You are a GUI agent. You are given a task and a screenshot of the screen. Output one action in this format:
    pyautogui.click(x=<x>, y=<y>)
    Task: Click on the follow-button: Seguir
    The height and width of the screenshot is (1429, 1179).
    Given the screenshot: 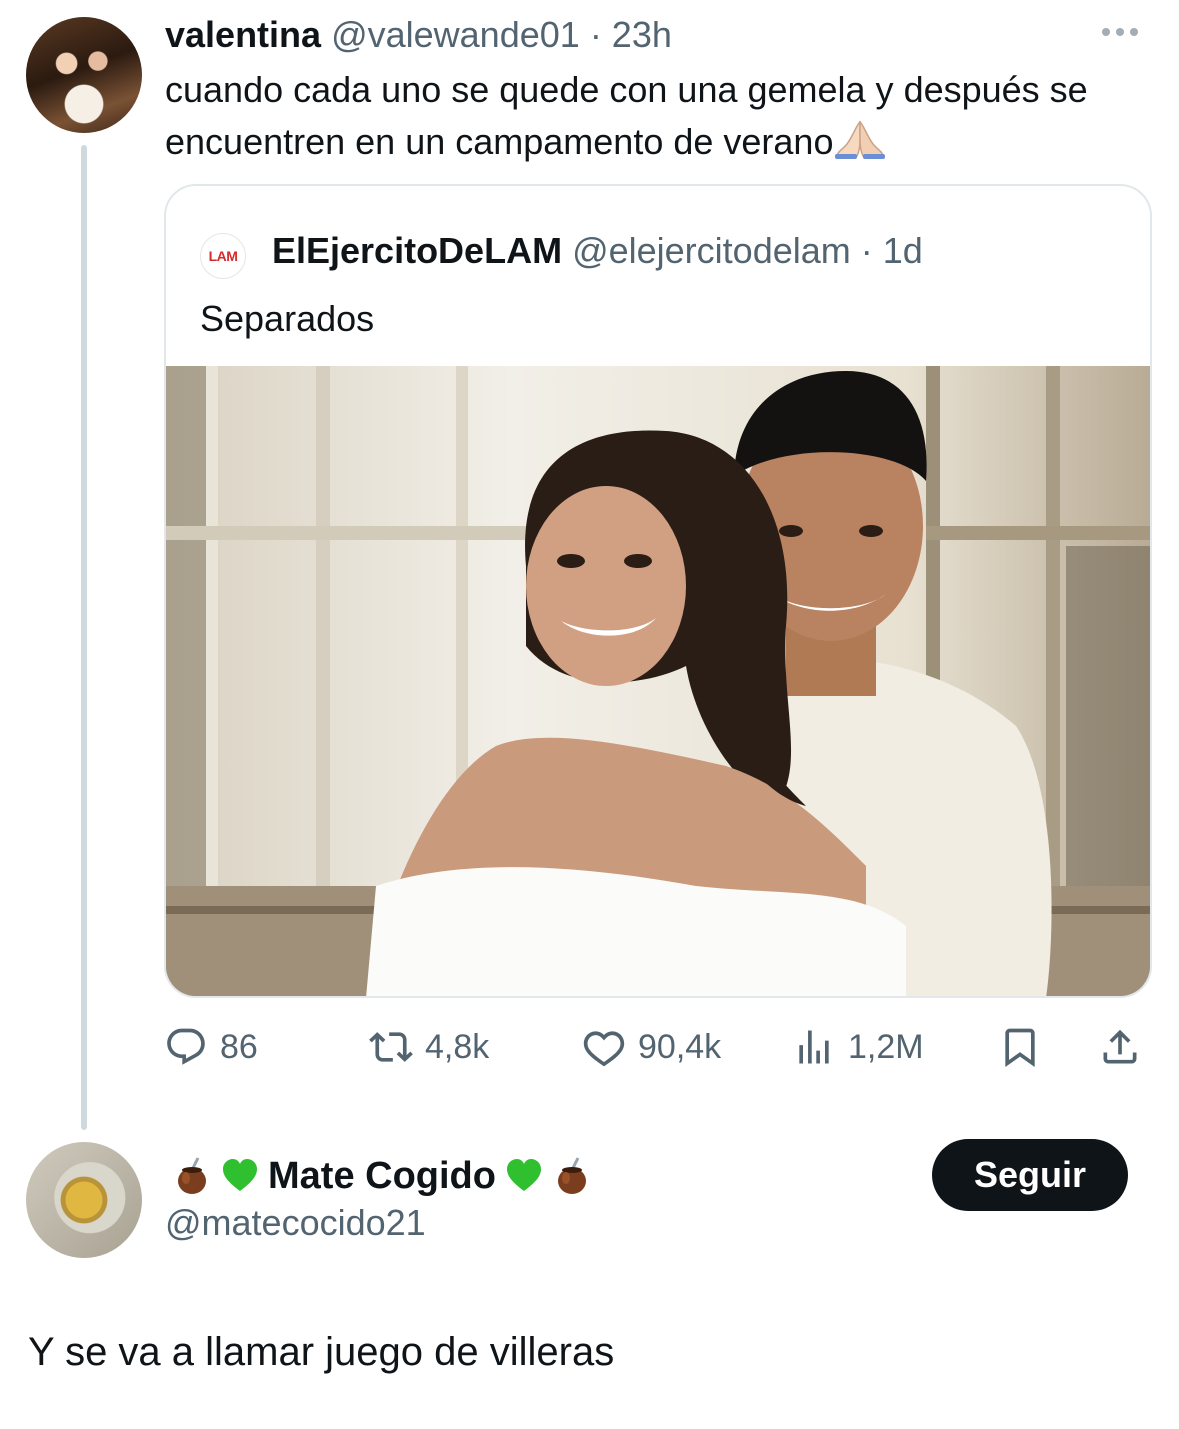 What is the action you would take?
    pyautogui.click(x=1030, y=1175)
    